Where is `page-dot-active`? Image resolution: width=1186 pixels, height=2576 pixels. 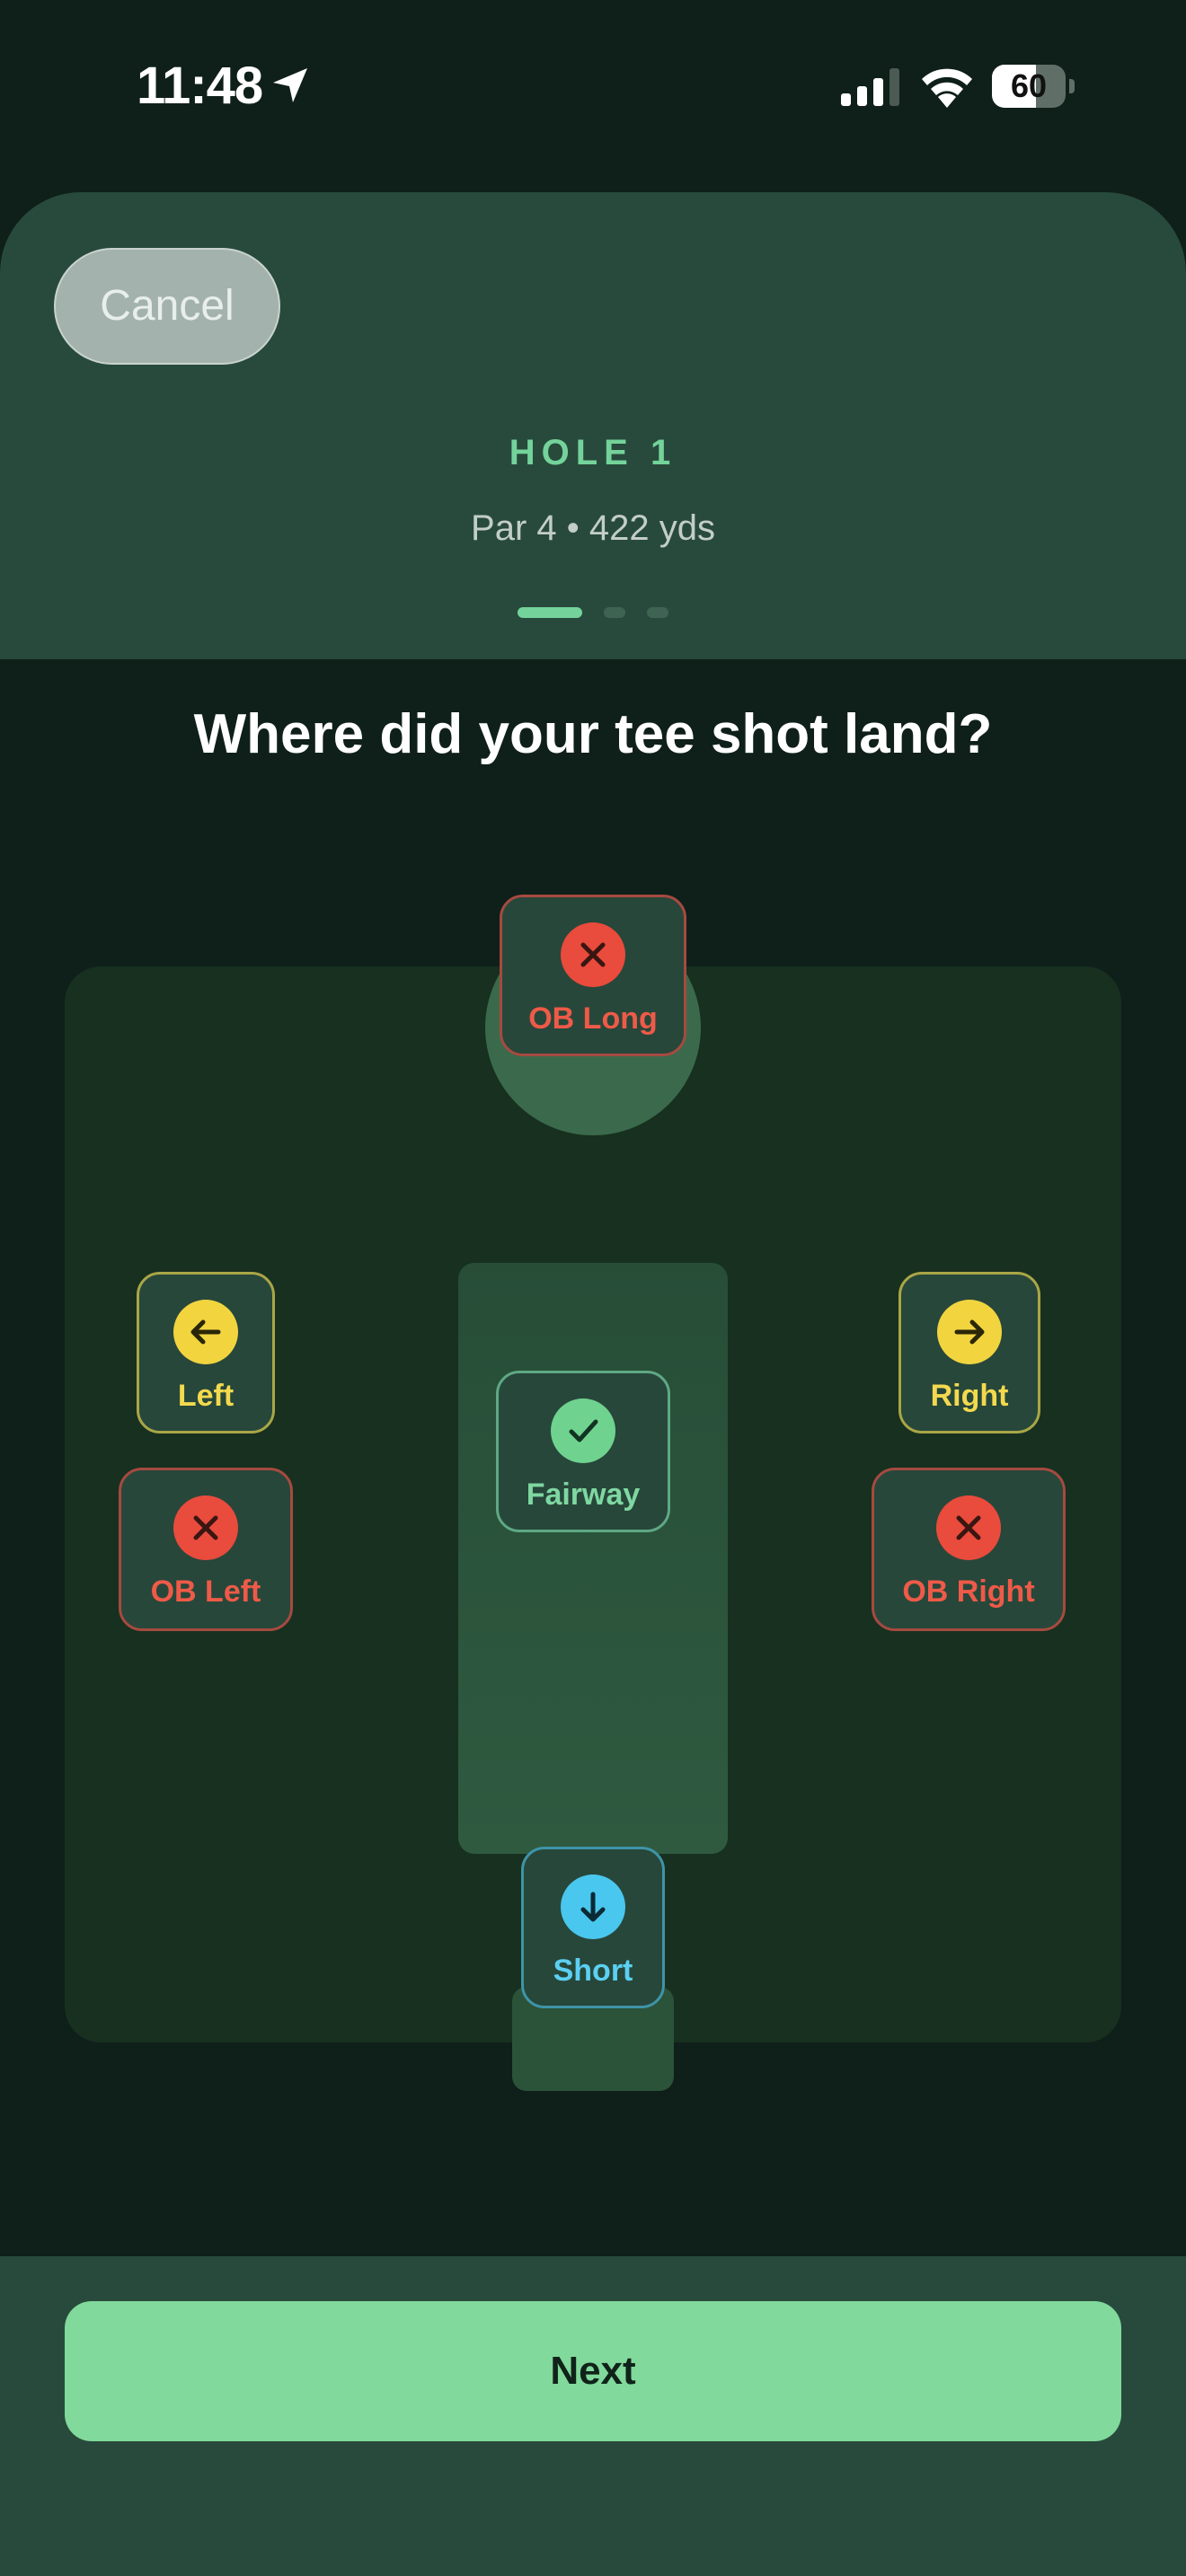 page-dot-active is located at coordinates (550, 612).